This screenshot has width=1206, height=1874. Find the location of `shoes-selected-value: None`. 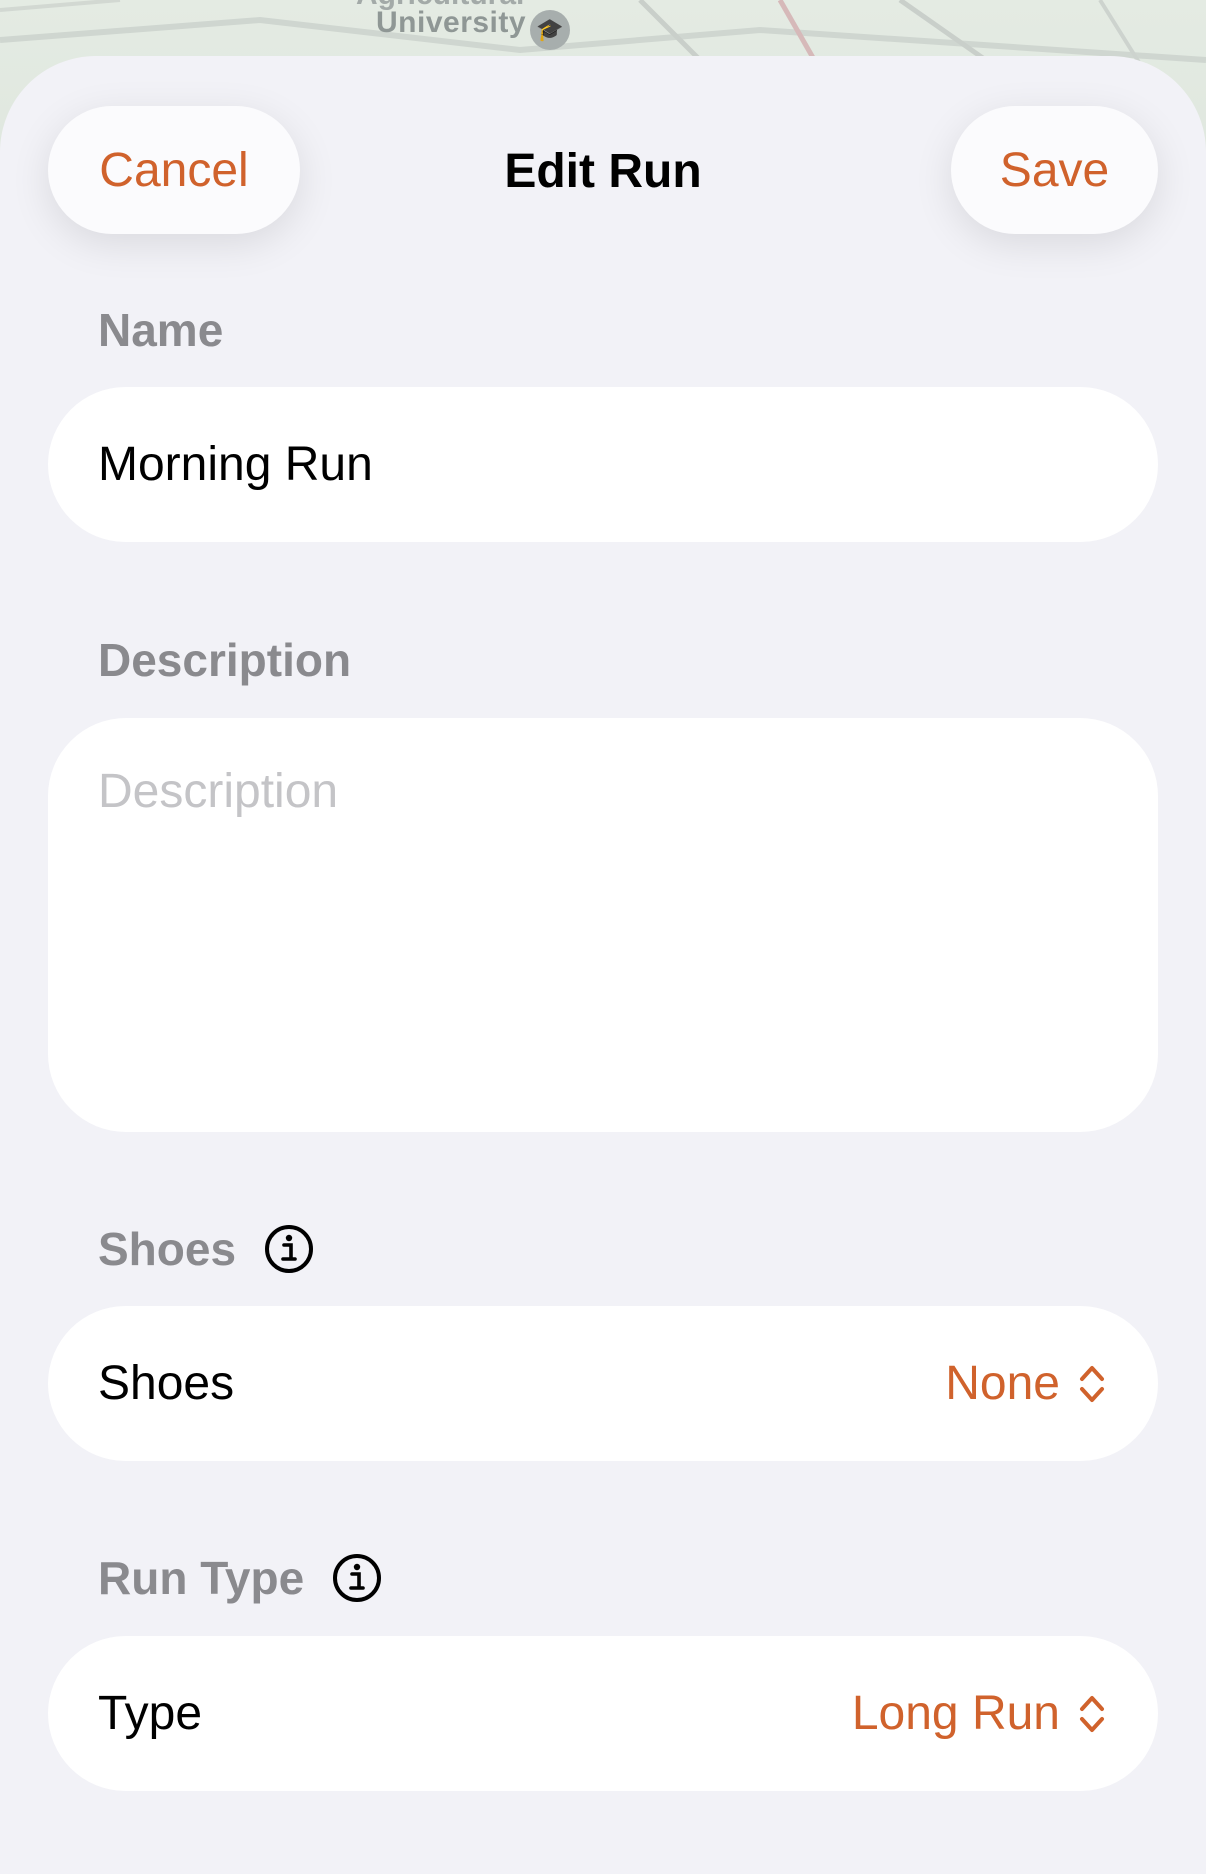

shoes-selected-value: None is located at coordinates (1002, 1383).